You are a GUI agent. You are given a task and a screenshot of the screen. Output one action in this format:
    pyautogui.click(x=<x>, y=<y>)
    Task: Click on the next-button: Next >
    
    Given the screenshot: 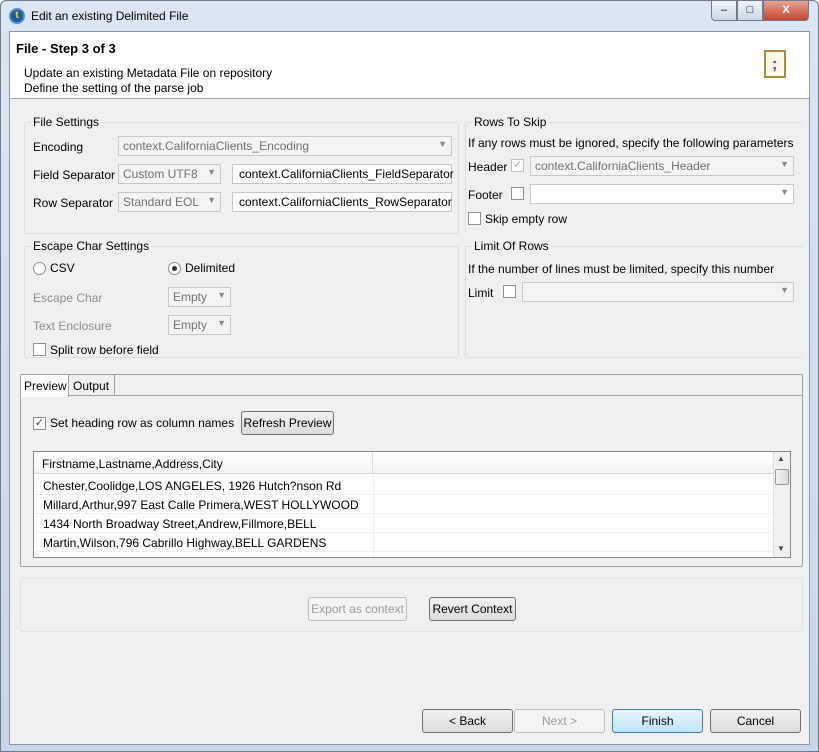 What is the action you would take?
    pyautogui.click(x=559, y=721)
    